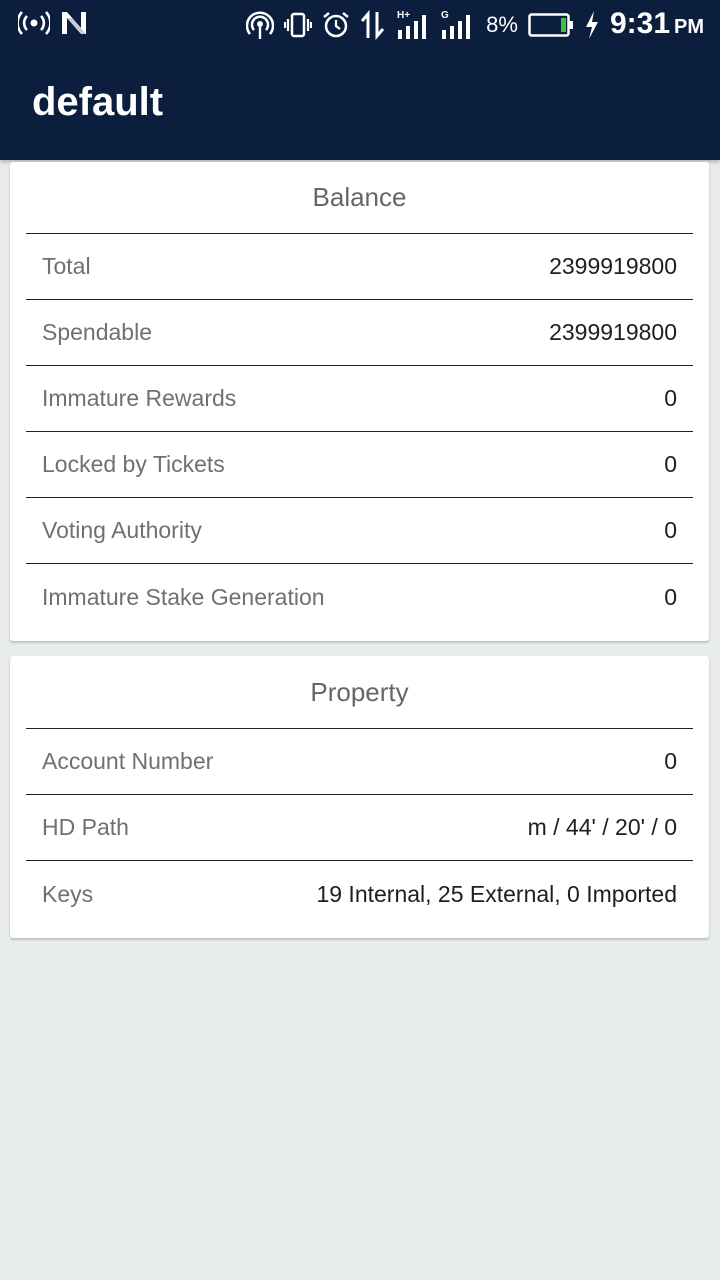  What do you see at coordinates (34, 23) in the screenshot?
I see `wifi-hotspot-icon` at bounding box center [34, 23].